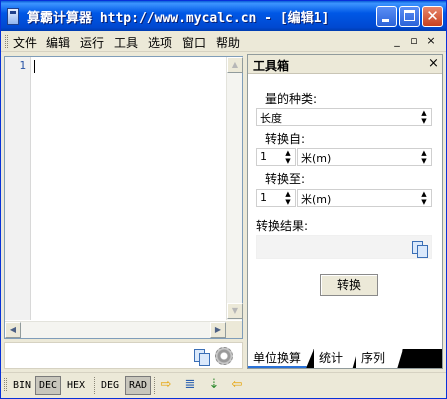  I want to click on base-dec-button: DEC, so click(48, 385).